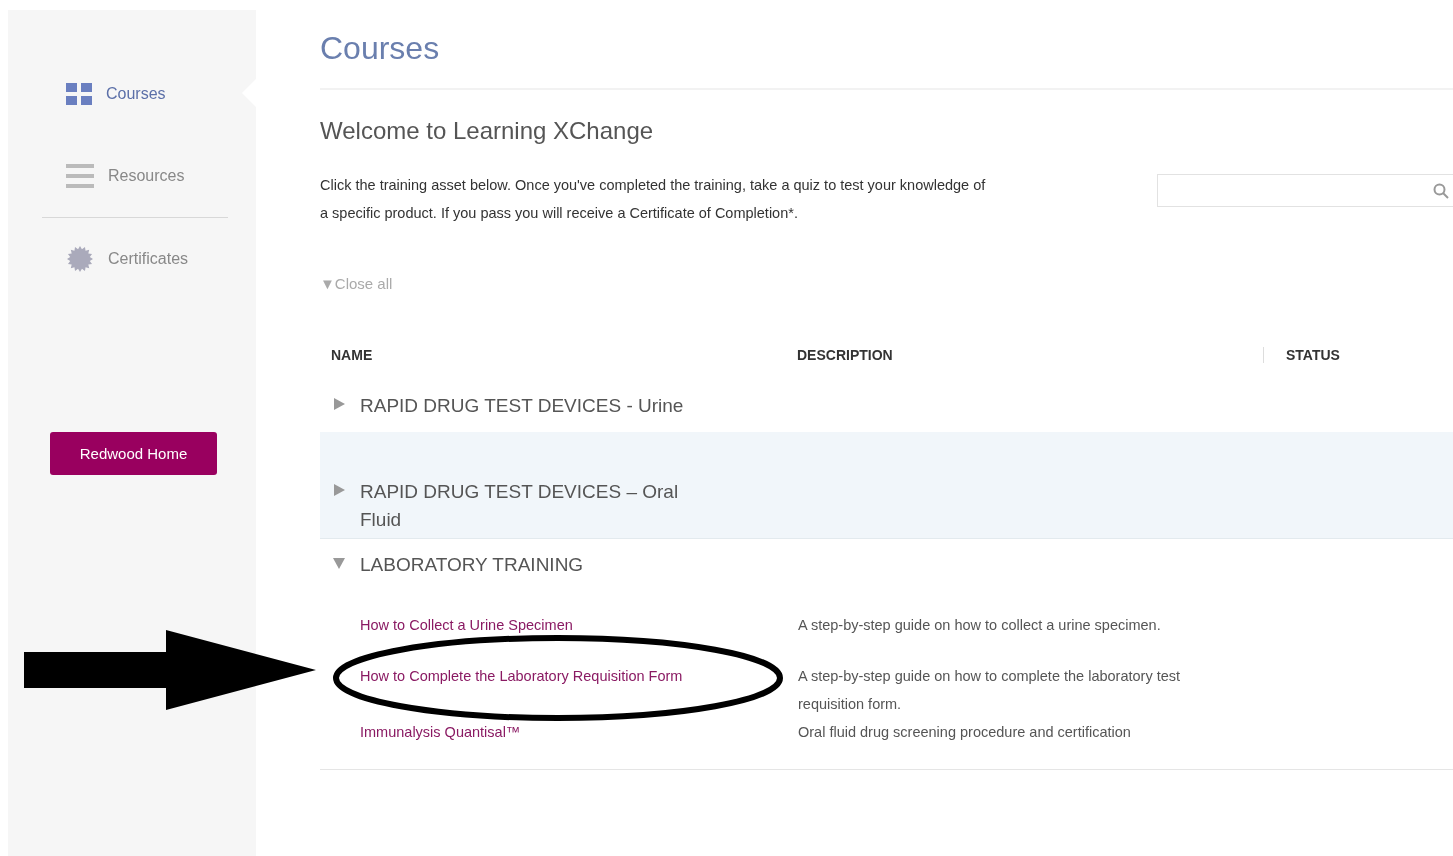 This screenshot has height=856, width=1453. What do you see at coordinates (135, 94) in the screenshot?
I see `sidebar-item: Courses` at bounding box center [135, 94].